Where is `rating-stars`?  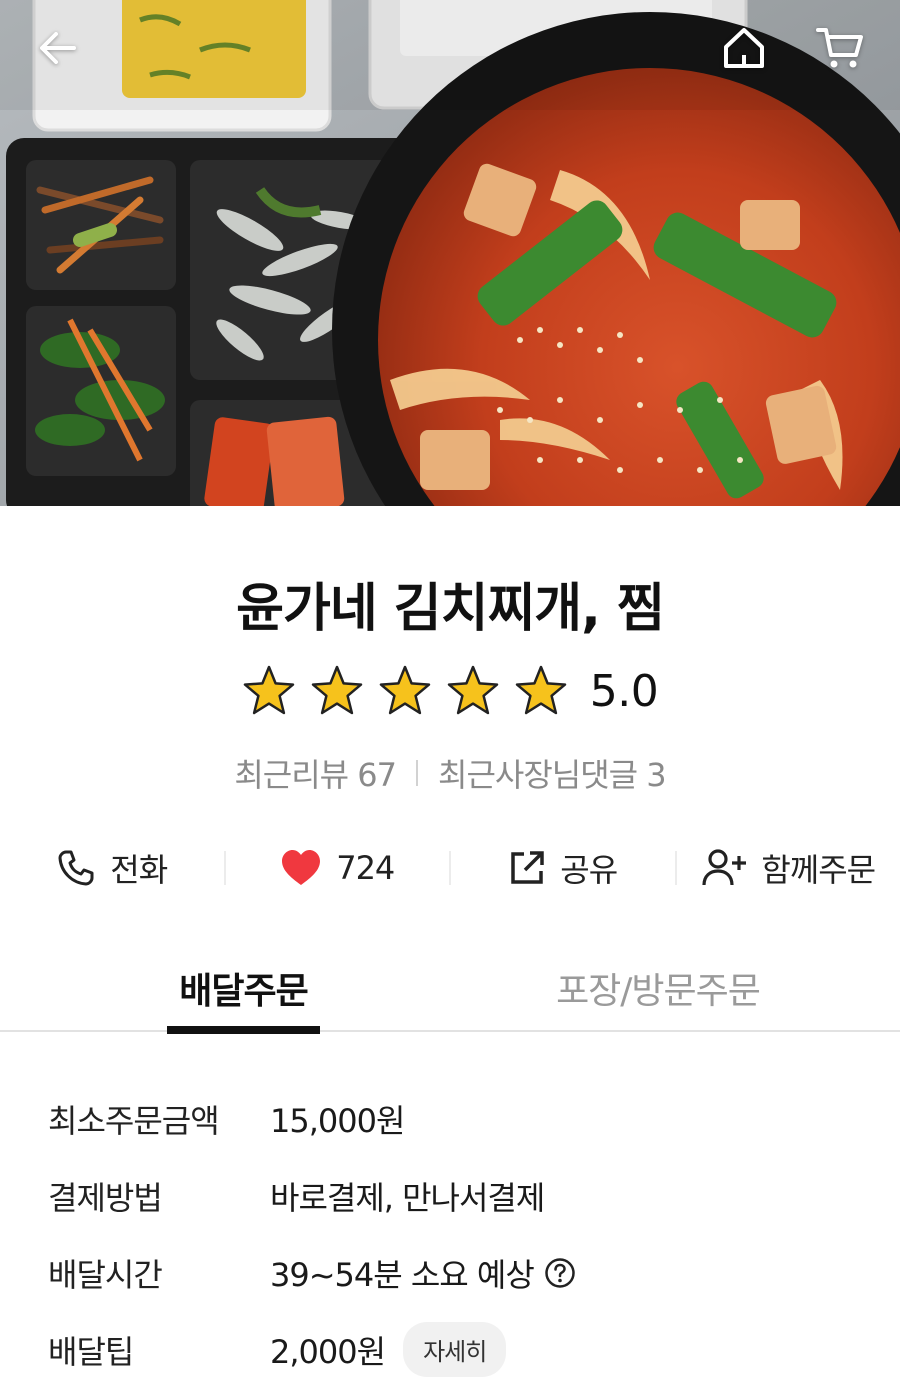
rating-stars is located at coordinates (405, 691).